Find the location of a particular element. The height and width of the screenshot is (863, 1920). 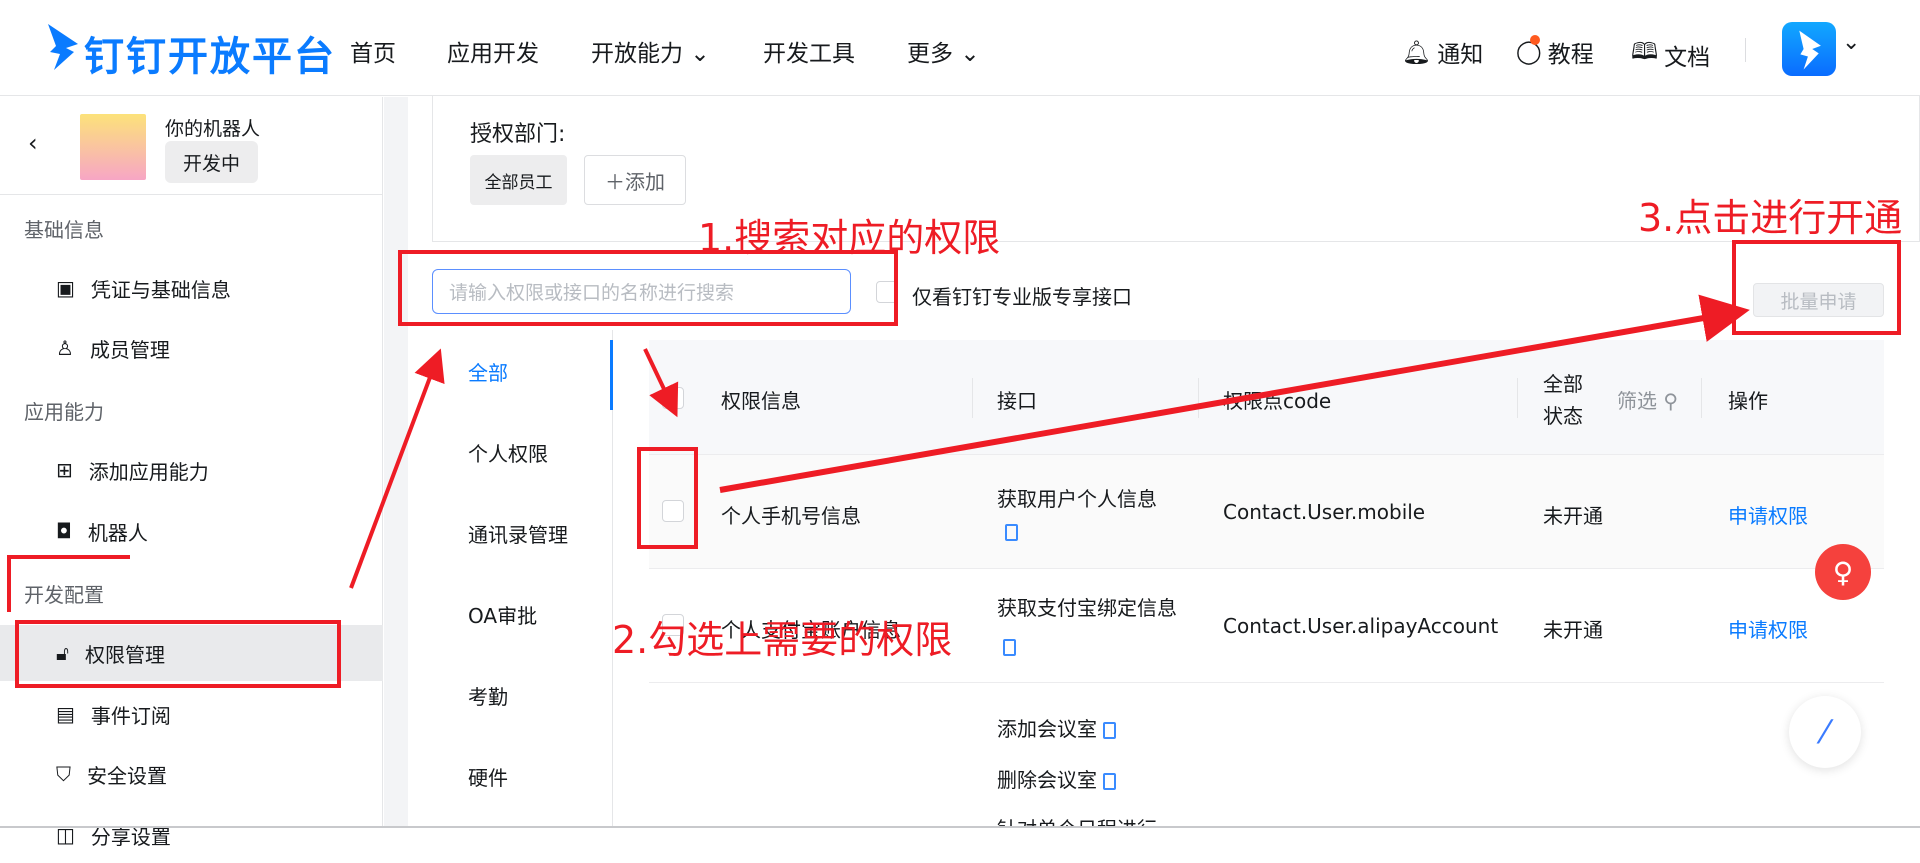

annotation-box-batch is located at coordinates (1816, 287).